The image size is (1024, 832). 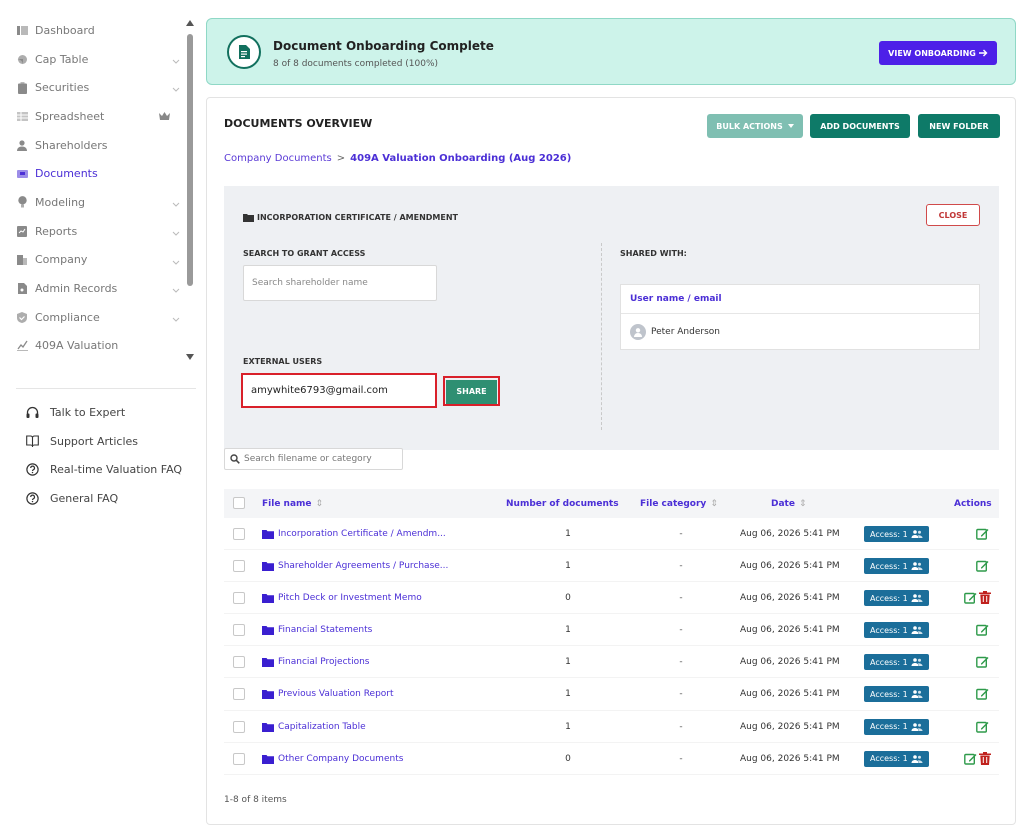 What do you see at coordinates (755, 126) in the screenshot?
I see `bulk-actions-button: BULK ACTIONS` at bounding box center [755, 126].